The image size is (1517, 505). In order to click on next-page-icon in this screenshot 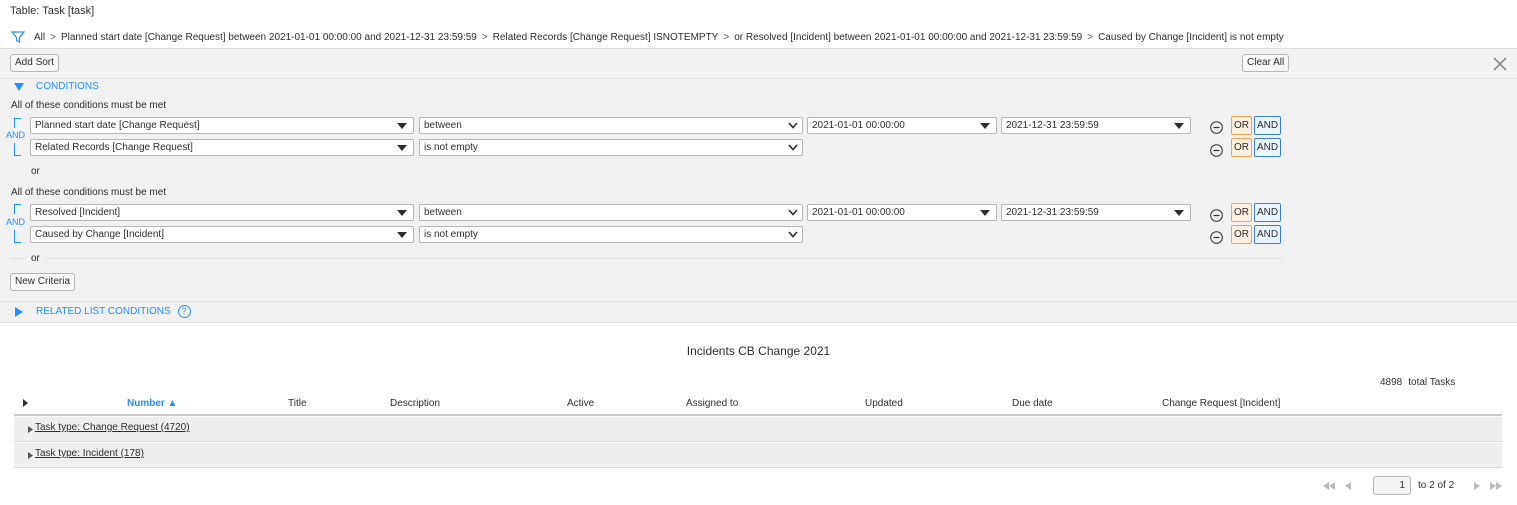, I will do `click(1477, 486)`.